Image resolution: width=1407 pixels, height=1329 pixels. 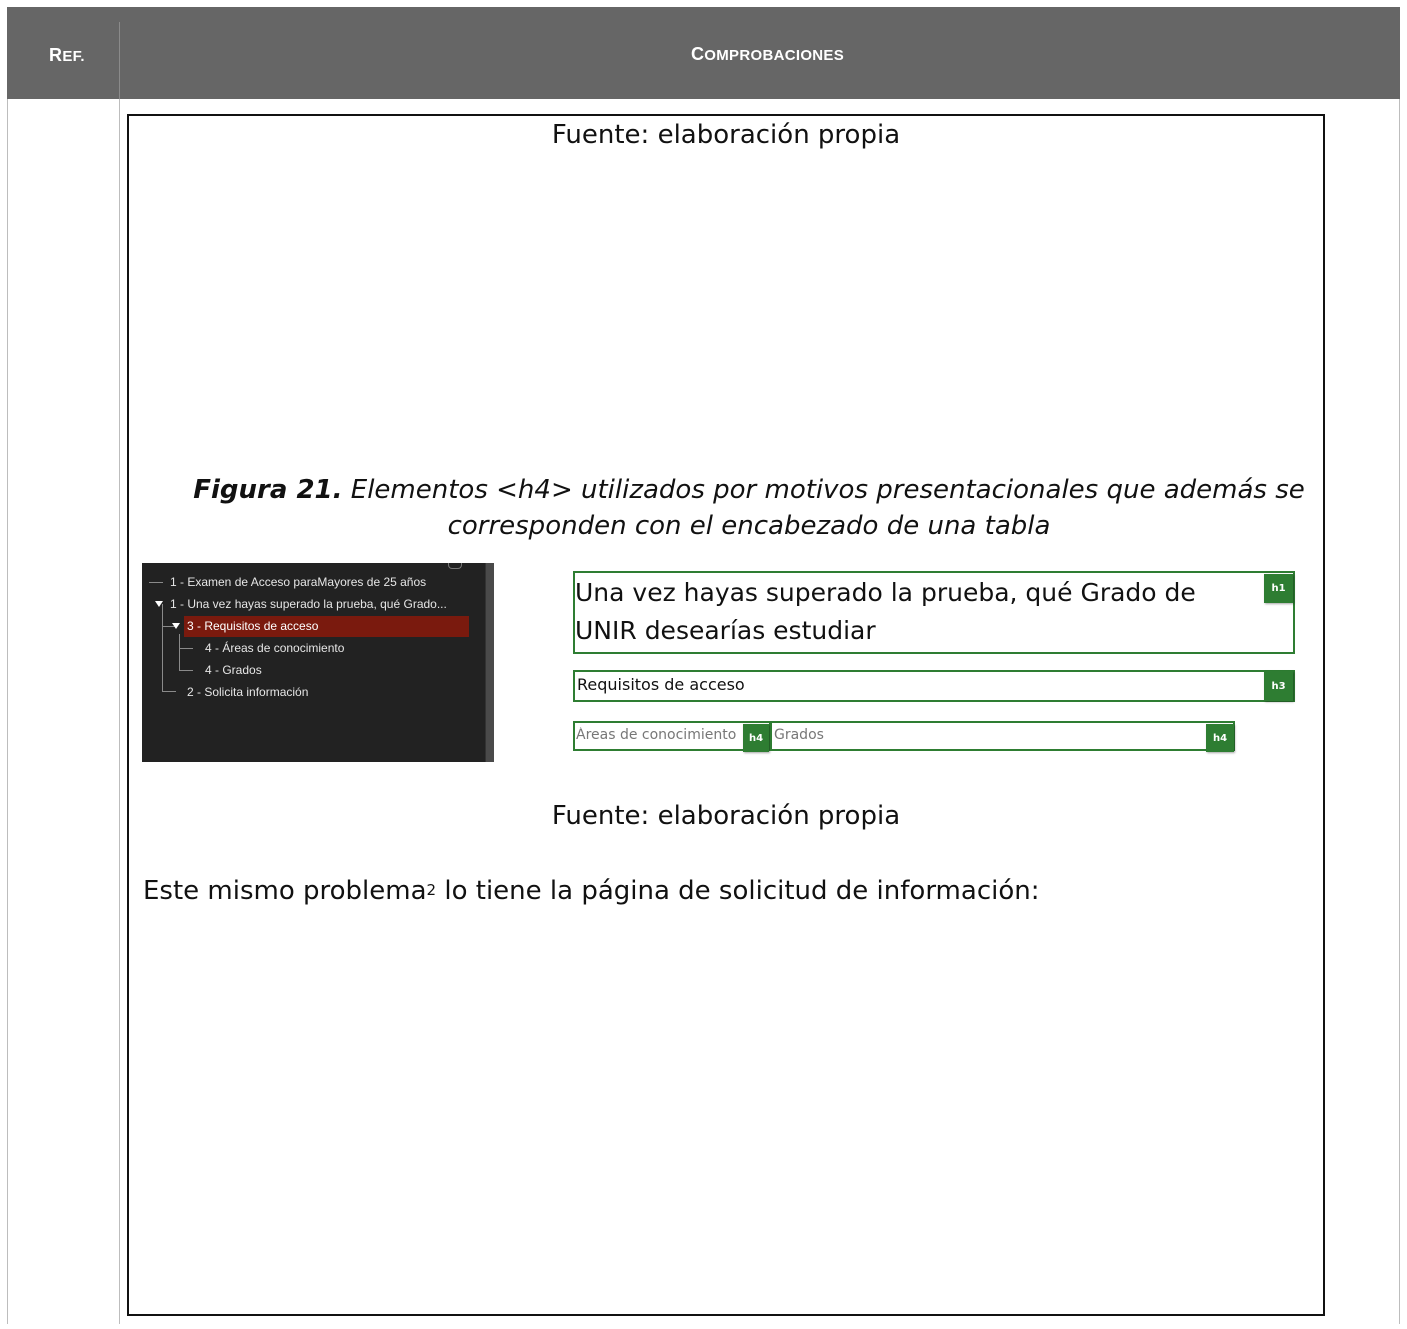 I want to click on tree-item: 4 - Áreas de conocimiento, so click(x=275, y=648).